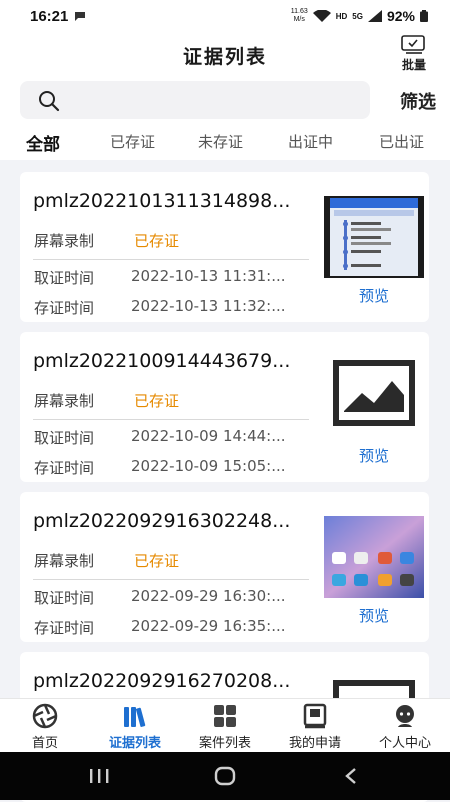 This screenshot has height=802, width=450. I want to click on page-title: 证据列表, so click(224, 57).